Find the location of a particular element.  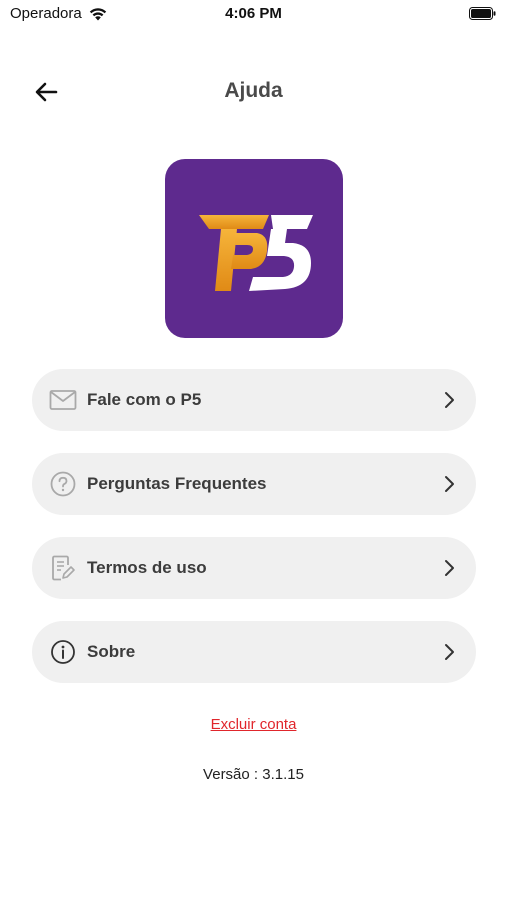

app-logo is located at coordinates (254, 248).